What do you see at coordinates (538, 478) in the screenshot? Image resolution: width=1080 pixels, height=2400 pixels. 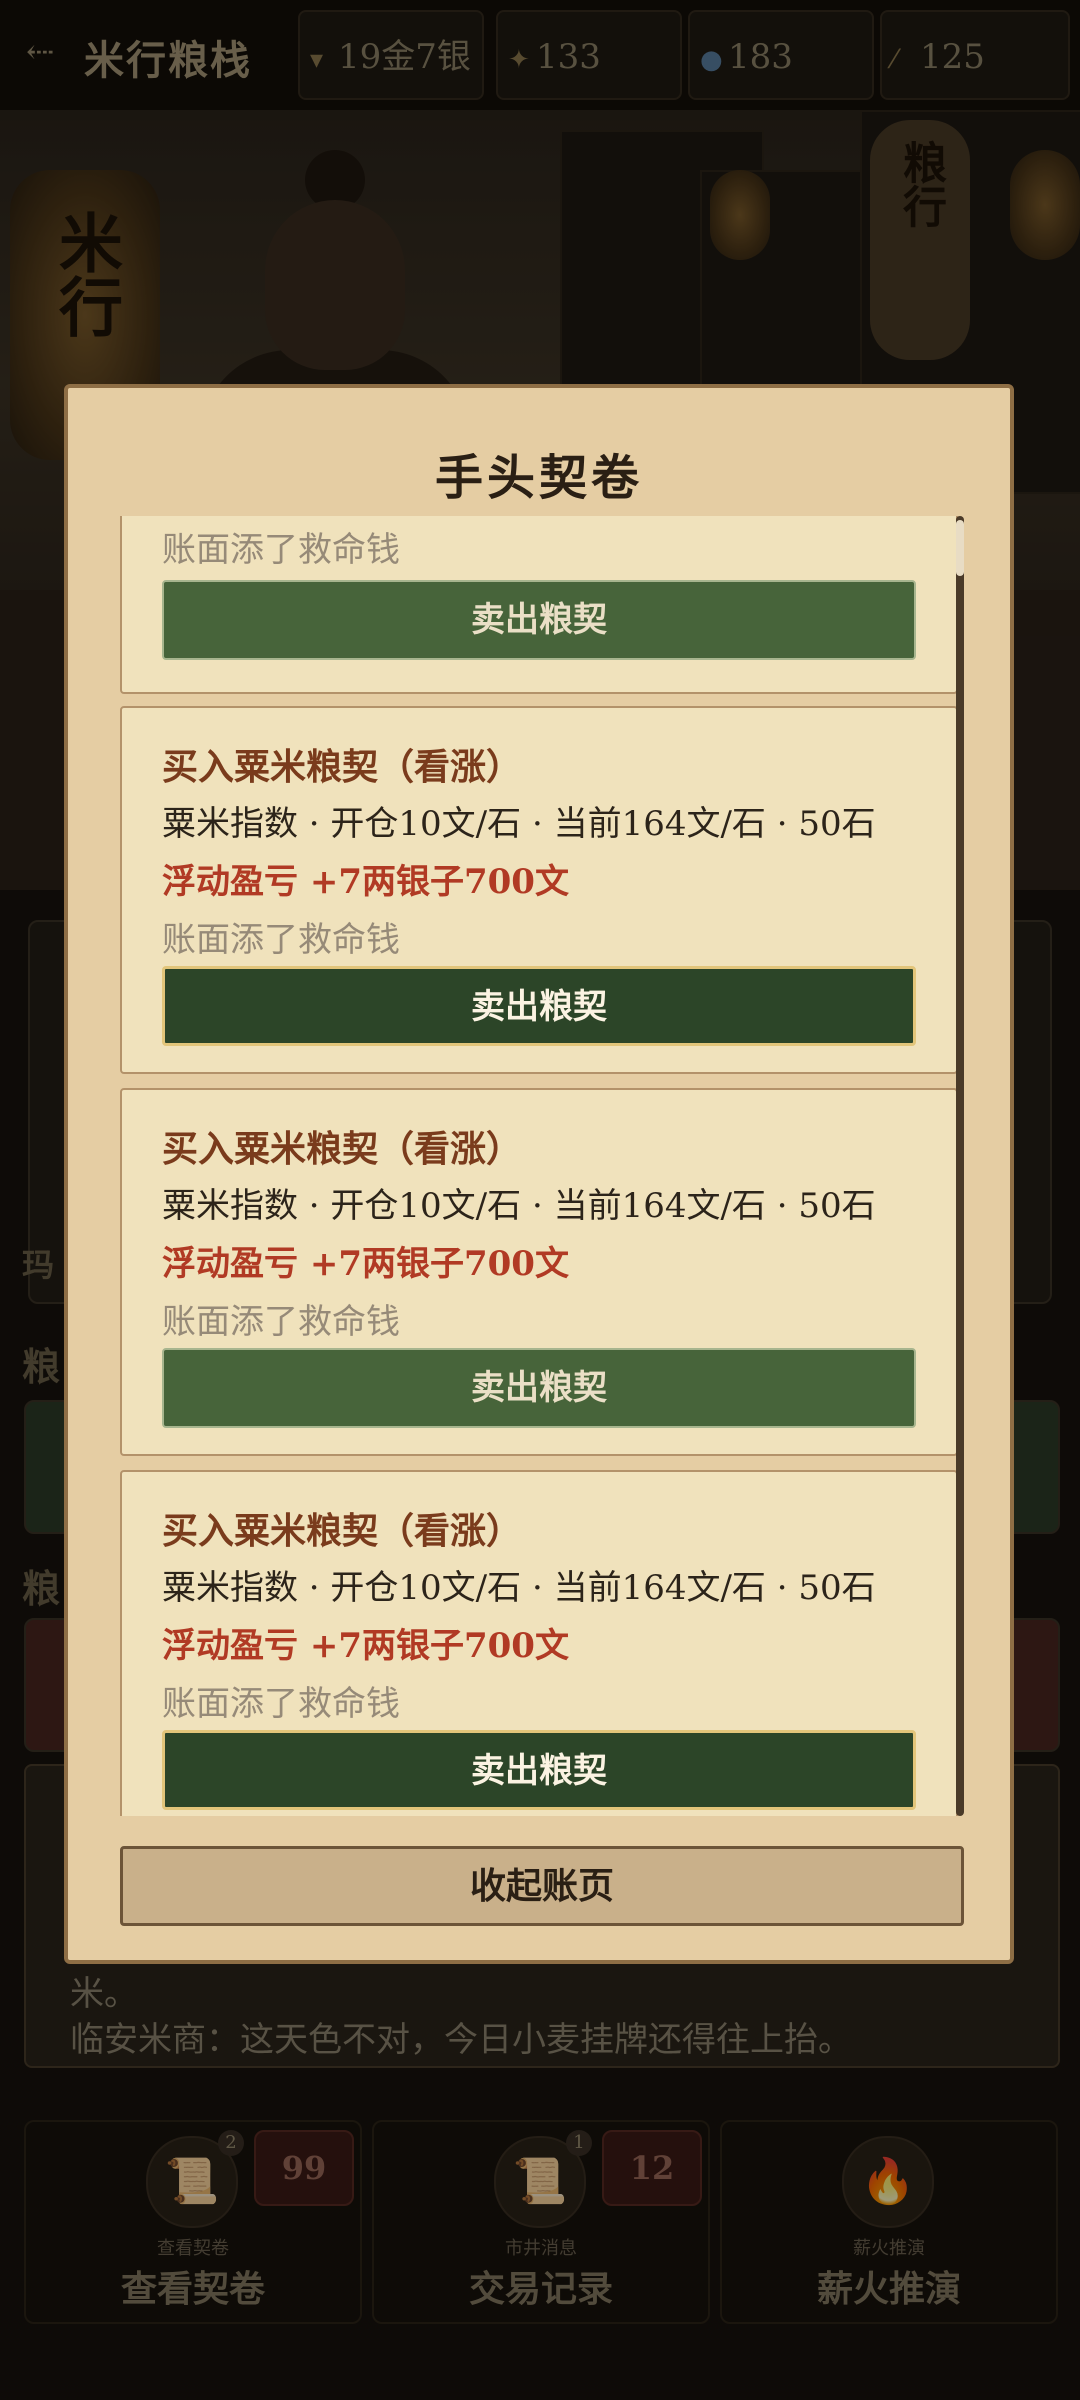 I see `modal-title: 手头契卷` at bounding box center [538, 478].